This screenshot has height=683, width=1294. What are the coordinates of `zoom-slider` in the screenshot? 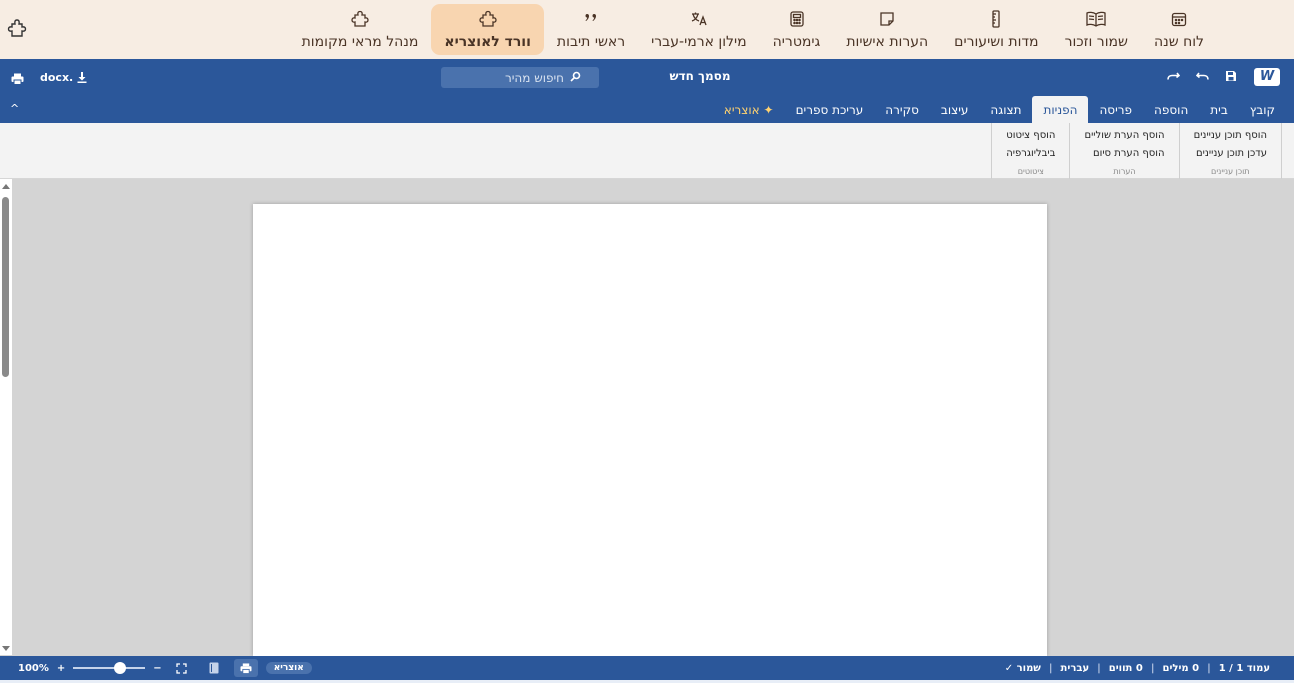 It's located at (109, 668).